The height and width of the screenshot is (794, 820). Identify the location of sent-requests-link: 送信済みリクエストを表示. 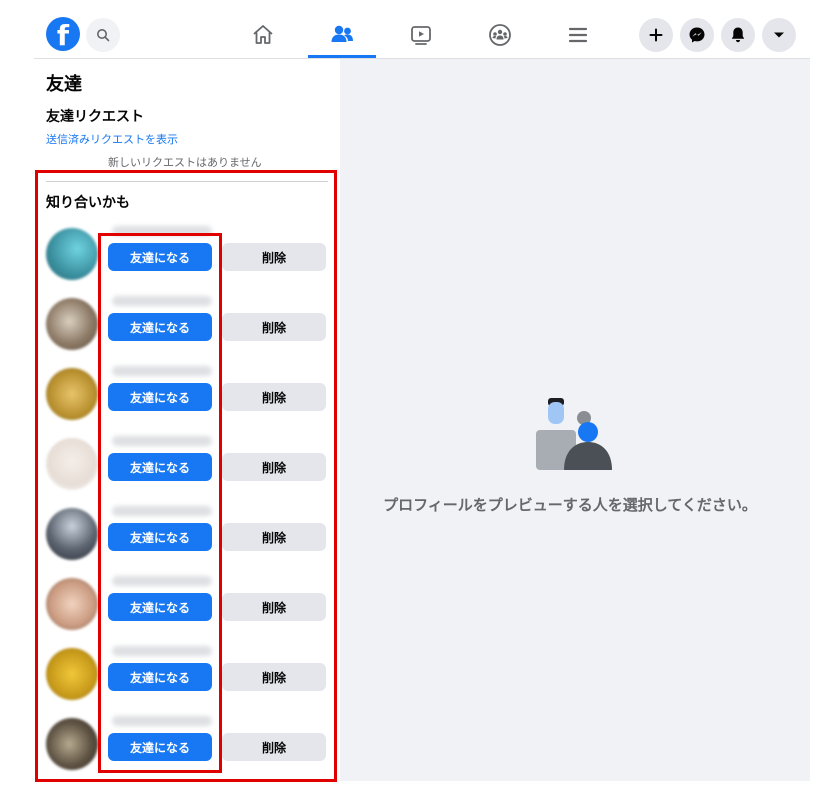
(112, 139).